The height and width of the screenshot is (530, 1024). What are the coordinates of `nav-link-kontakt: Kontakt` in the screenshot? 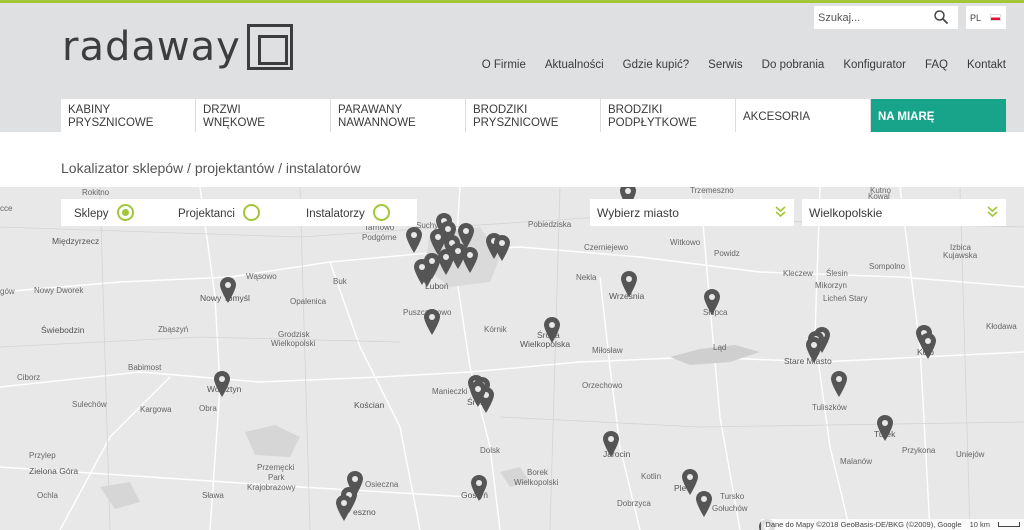 It's located at (986, 65).